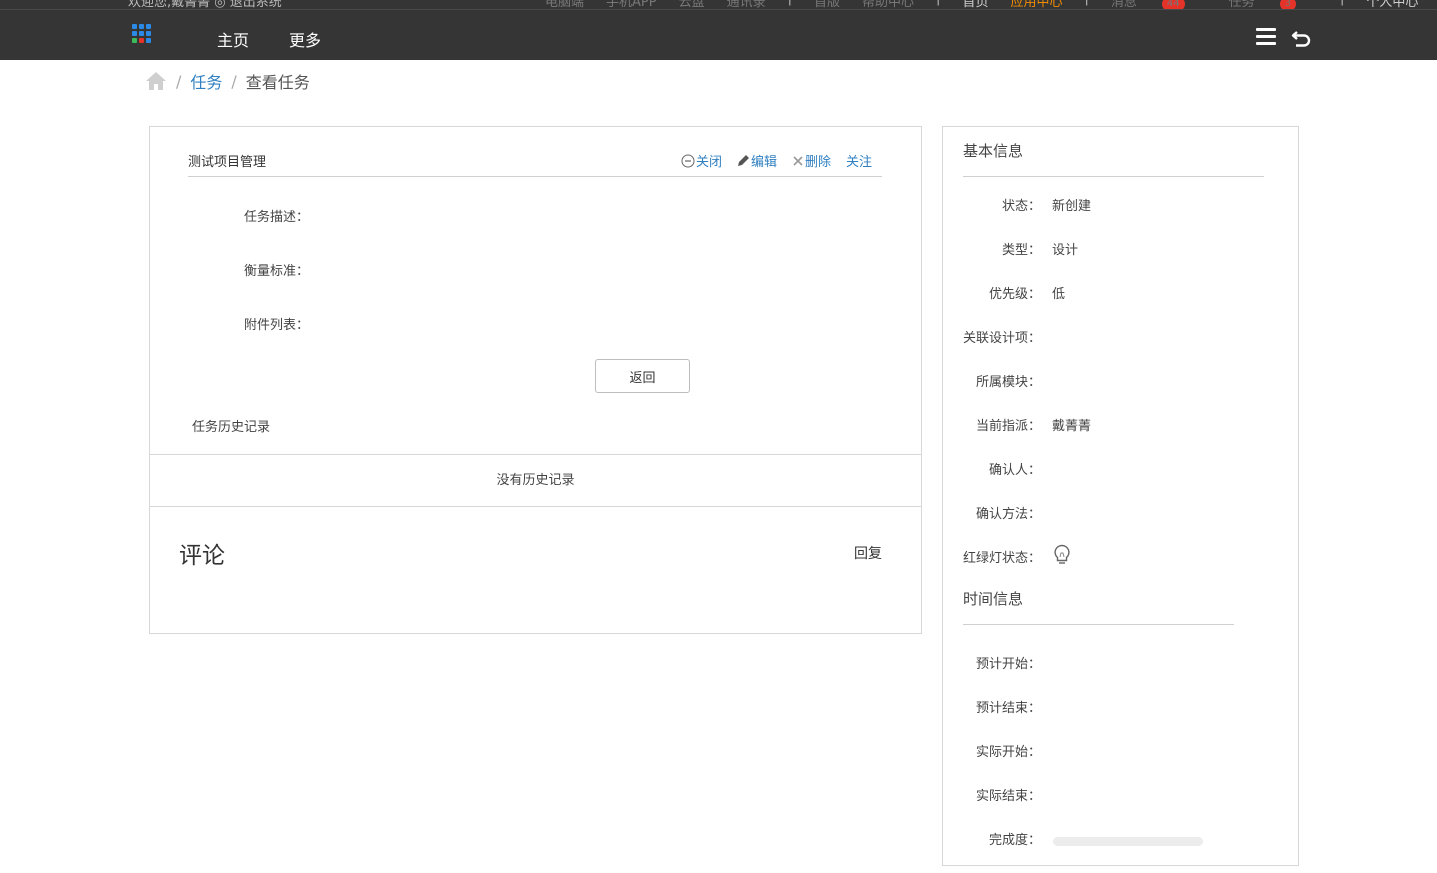 This screenshot has height=873, width=1437. Describe the element at coordinates (859, 160) in the screenshot. I see `follow-task-button: 关注` at that location.